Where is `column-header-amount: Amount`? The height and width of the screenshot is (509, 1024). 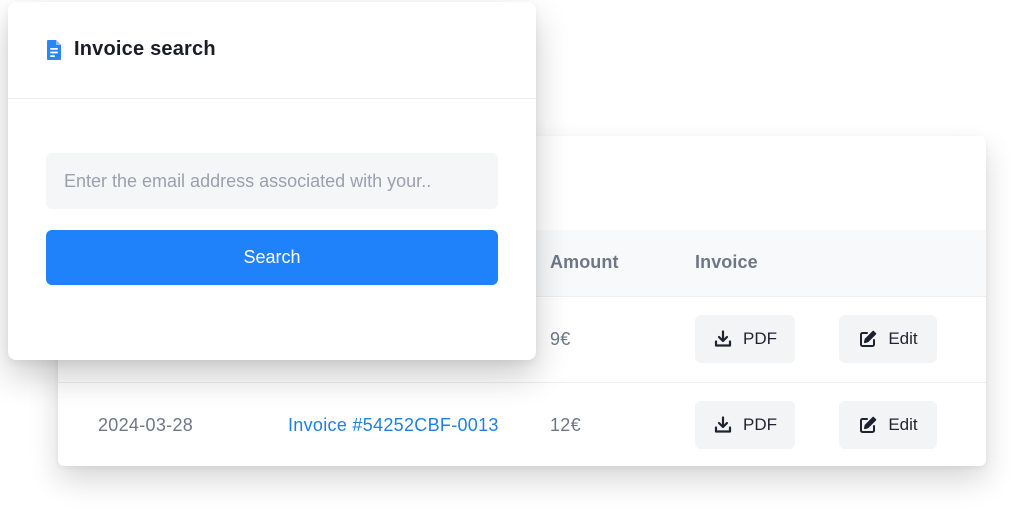
column-header-amount: Amount is located at coordinates (584, 262).